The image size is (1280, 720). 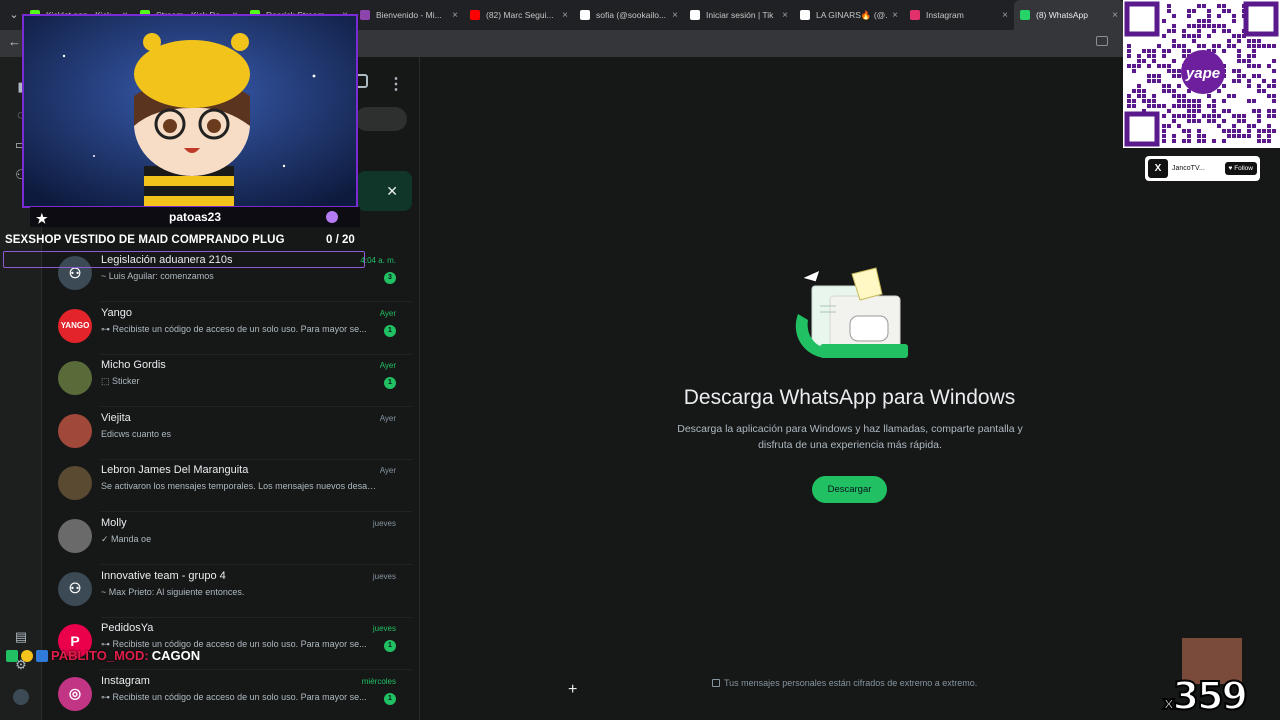 What do you see at coordinates (42, 218) in the screenshot?
I see `star-icon: ★` at bounding box center [42, 218].